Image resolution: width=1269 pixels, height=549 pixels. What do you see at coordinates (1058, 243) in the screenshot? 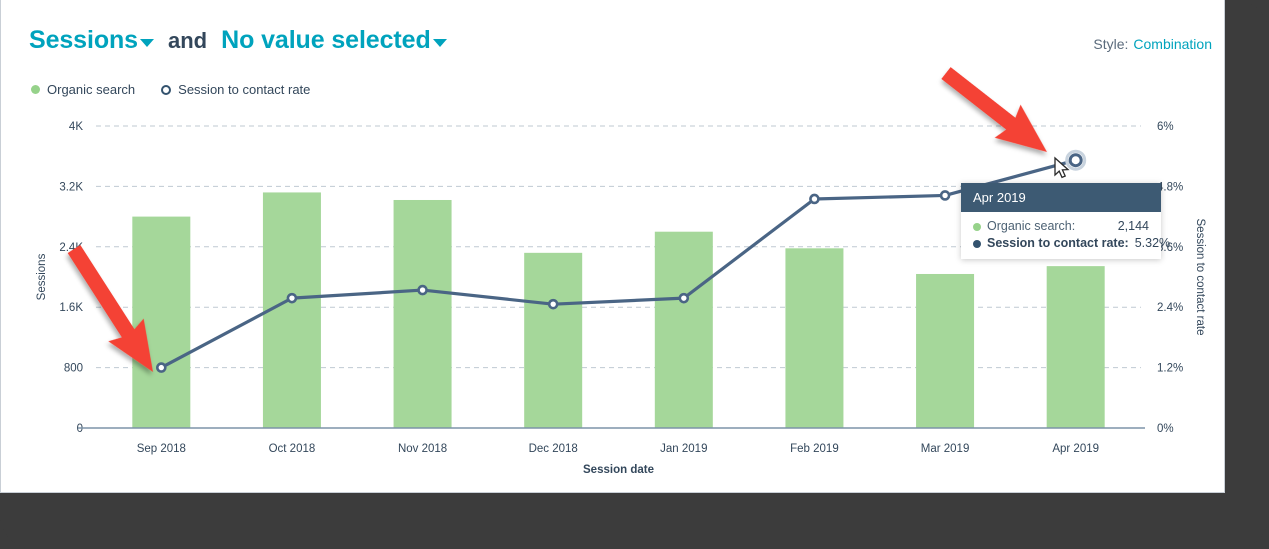
I see `tooltip-row-label: Session to contact rate:` at bounding box center [1058, 243].